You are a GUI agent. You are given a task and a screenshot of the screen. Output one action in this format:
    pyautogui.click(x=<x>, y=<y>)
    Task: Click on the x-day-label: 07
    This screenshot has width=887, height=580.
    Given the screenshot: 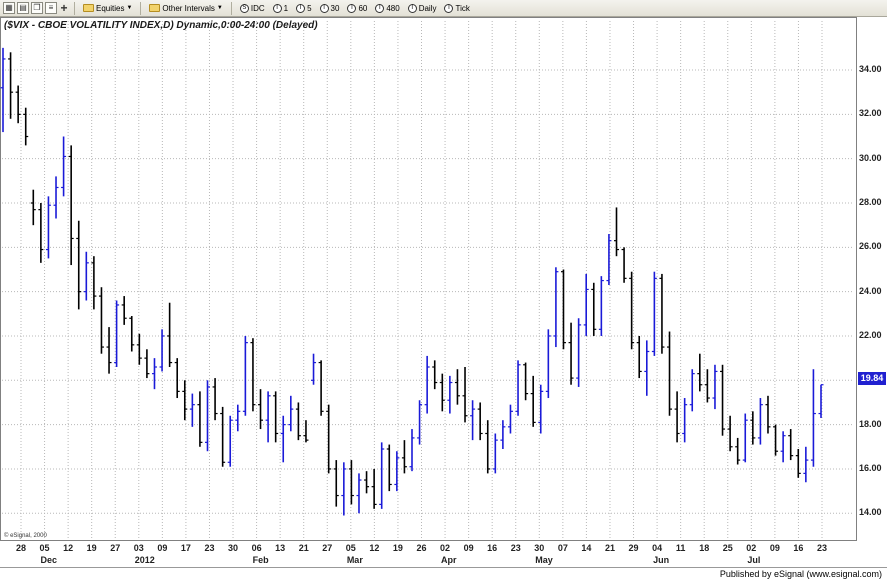 What is the action you would take?
    pyautogui.click(x=562, y=548)
    